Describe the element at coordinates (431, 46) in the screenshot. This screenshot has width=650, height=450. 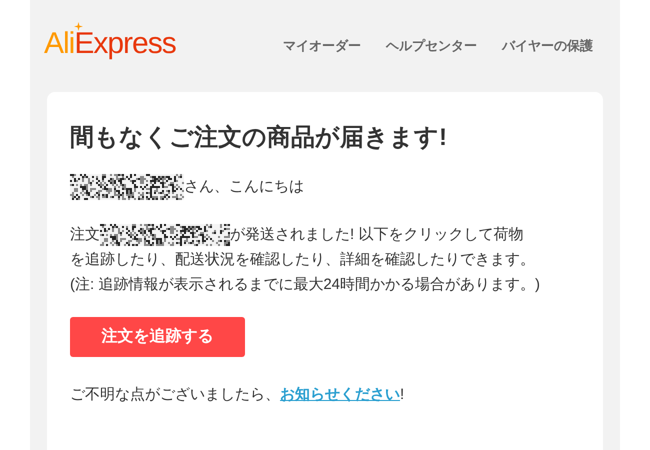
I see `nav-link: ヘルプセンター` at that location.